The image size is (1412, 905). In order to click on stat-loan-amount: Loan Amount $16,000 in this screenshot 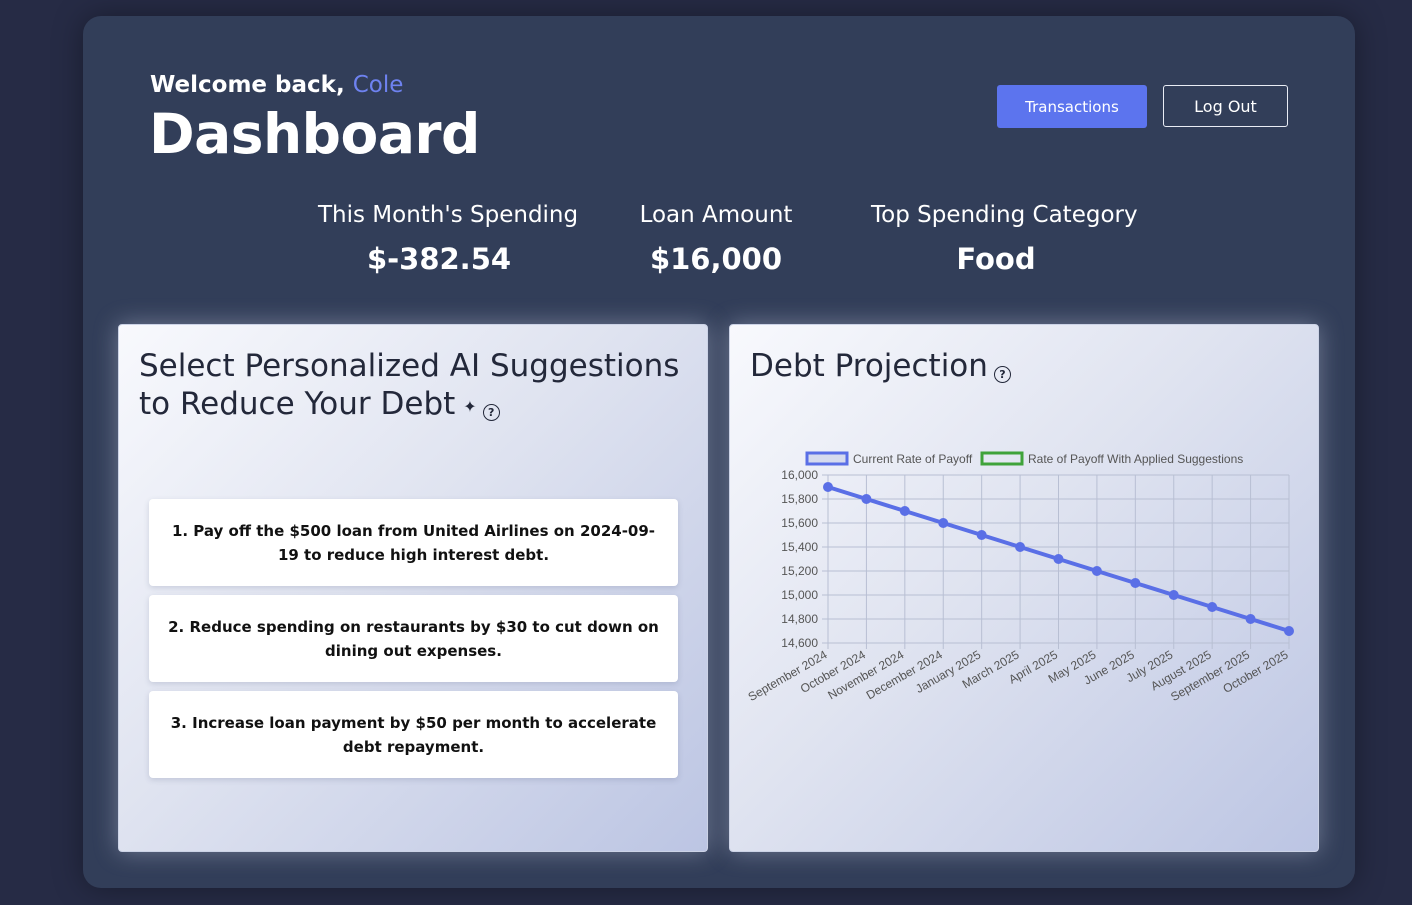, I will do `click(716, 239)`.